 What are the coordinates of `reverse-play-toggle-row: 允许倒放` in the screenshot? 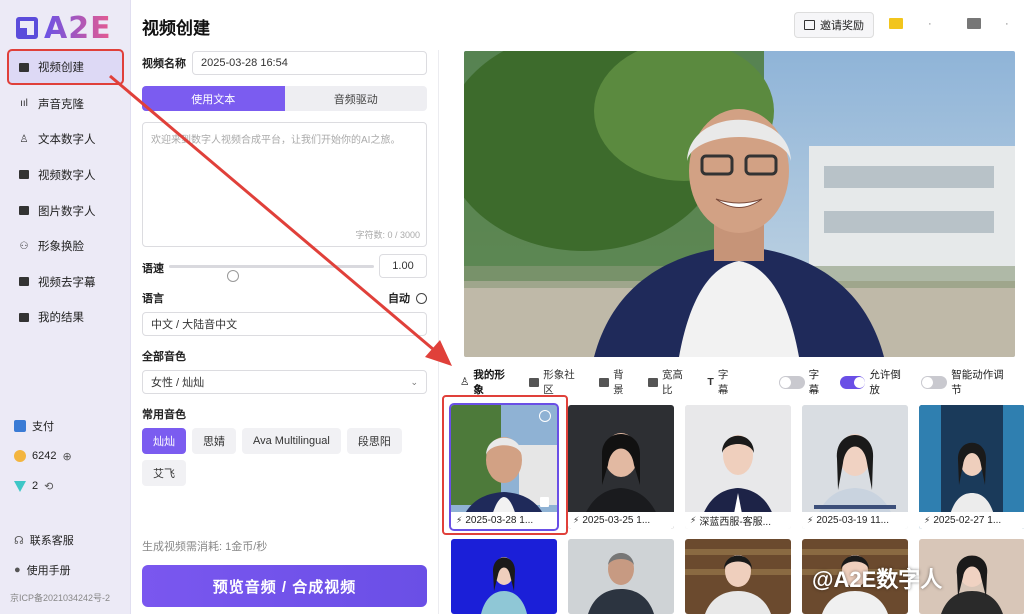 It's located at (875, 382).